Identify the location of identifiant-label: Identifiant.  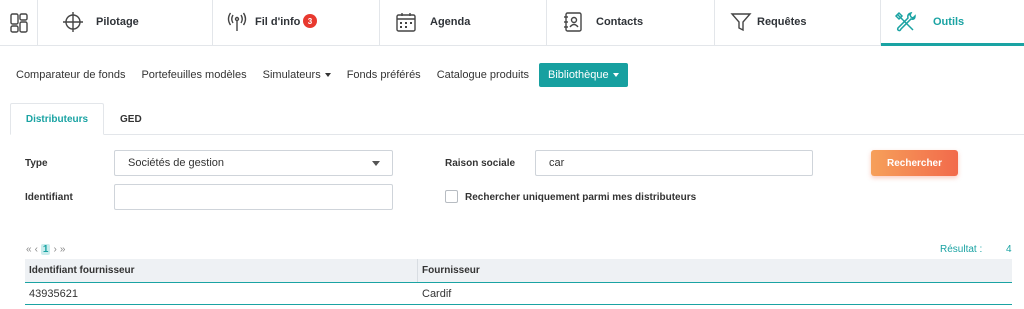
(49, 197).